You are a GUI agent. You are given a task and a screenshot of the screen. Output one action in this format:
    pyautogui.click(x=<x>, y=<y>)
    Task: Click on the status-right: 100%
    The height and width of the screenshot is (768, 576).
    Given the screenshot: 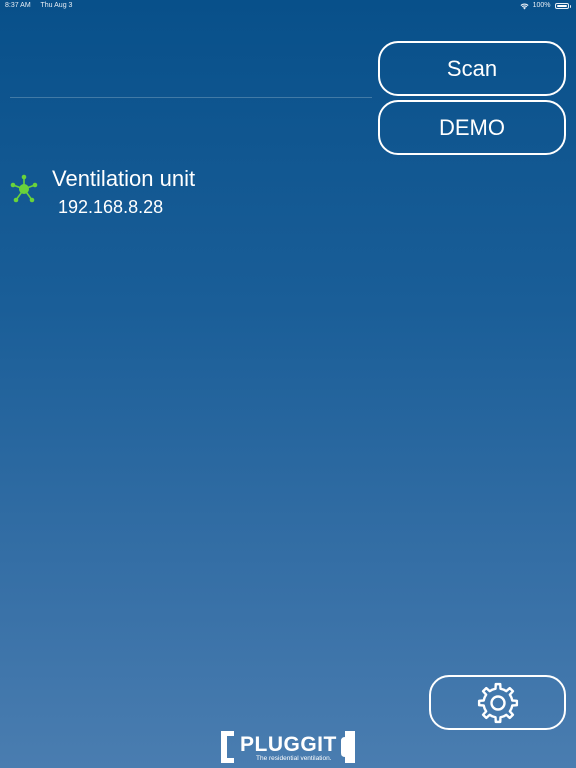 What is the action you would take?
    pyautogui.click(x=545, y=6)
    